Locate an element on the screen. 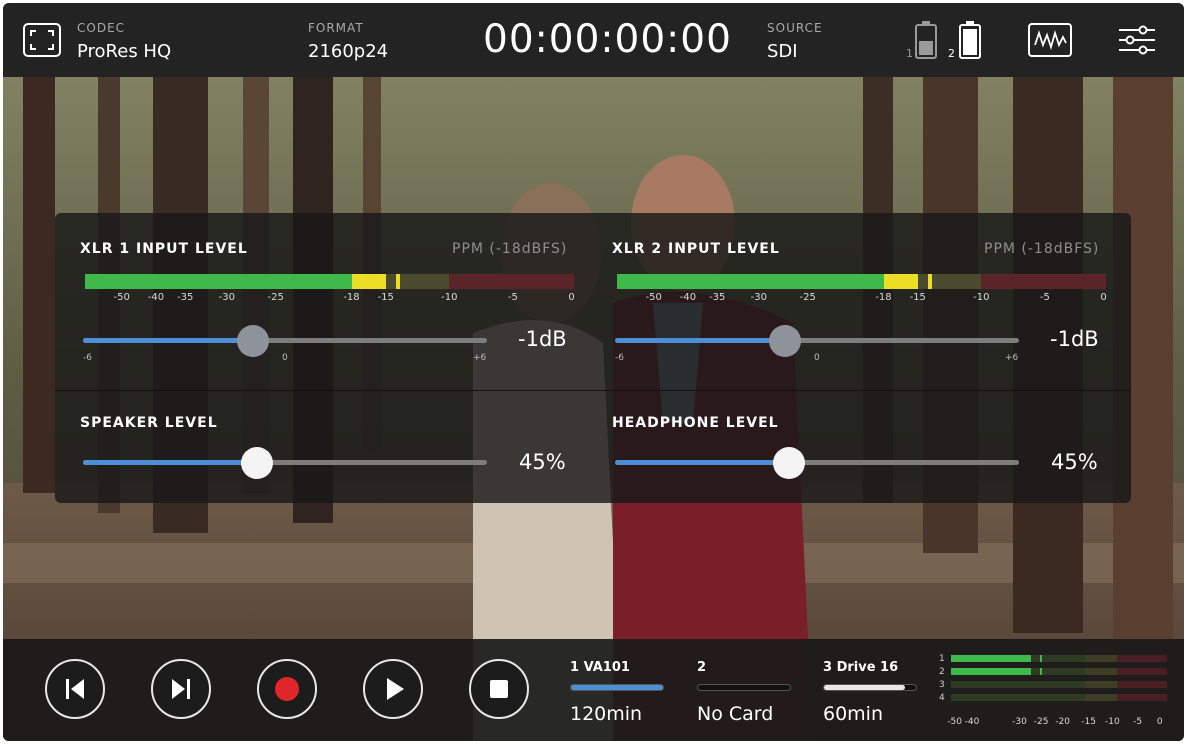  meter-olive-segment is located at coordinates (949, 281).